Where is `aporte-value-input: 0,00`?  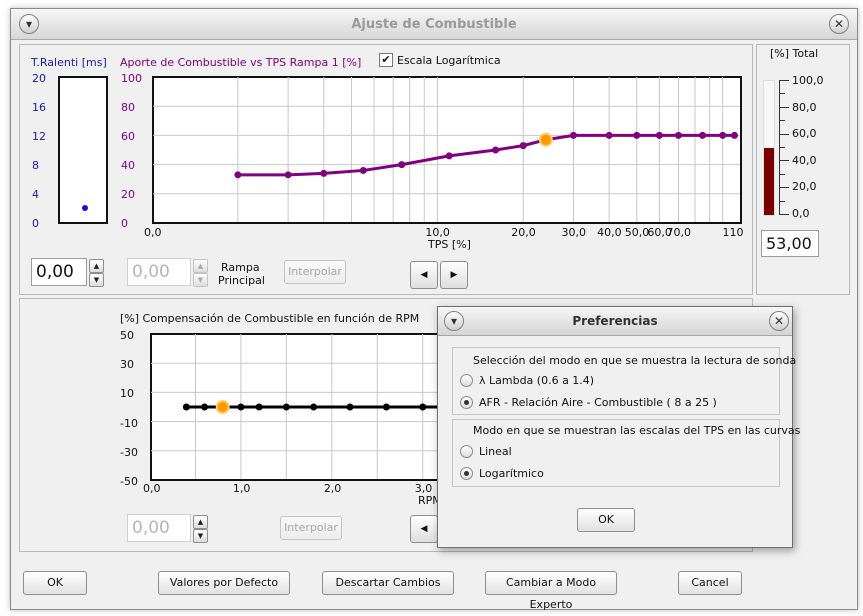 aporte-value-input: 0,00 is located at coordinates (59, 272).